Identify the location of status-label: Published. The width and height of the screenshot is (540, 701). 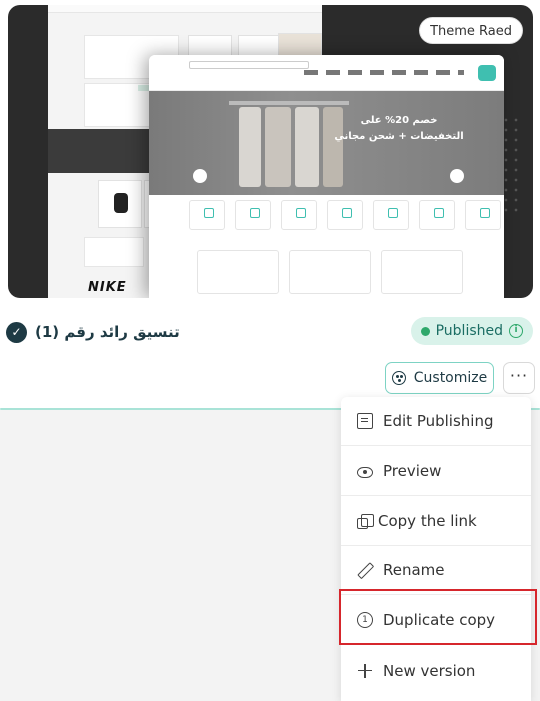
(469, 331).